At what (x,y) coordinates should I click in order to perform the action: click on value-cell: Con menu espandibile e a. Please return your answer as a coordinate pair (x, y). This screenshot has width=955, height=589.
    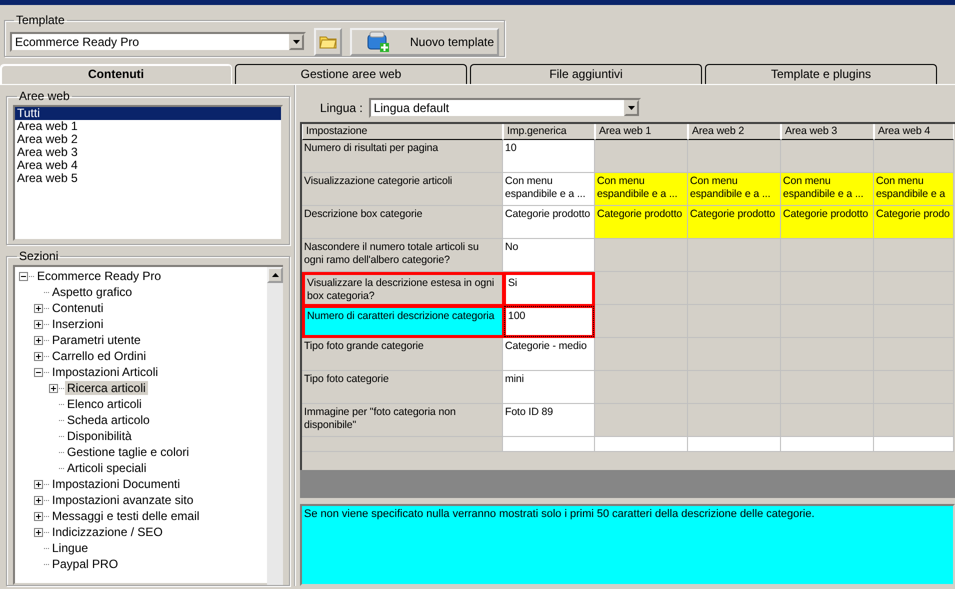
    Looking at the image, I should click on (914, 189).